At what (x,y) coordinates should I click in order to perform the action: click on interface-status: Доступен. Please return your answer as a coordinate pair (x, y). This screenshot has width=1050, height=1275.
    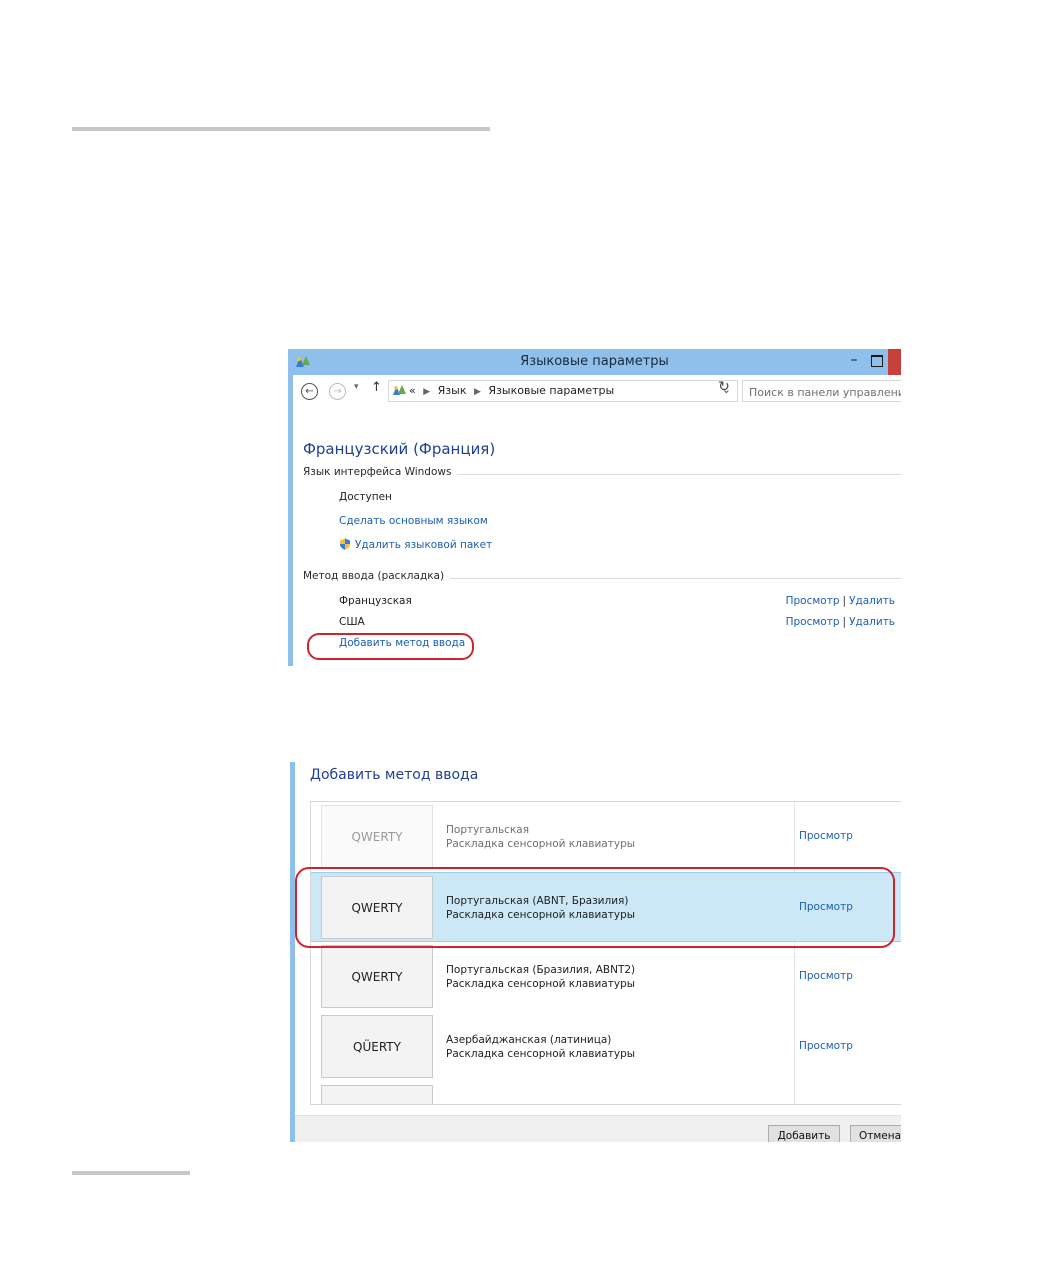
    Looking at the image, I should click on (365, 497).